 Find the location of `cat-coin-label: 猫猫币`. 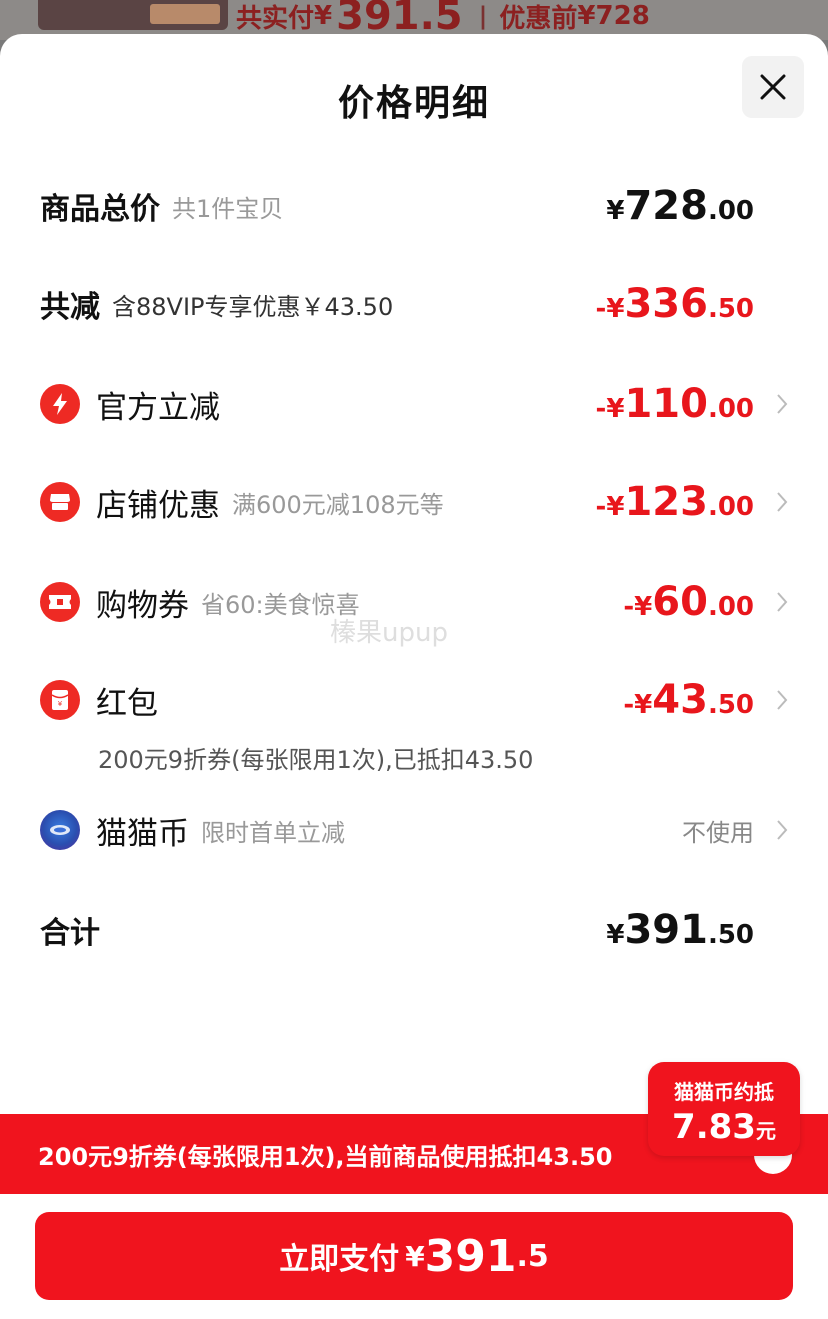

cat-coin-label: 猫猫币 is located at coordinates (142, 833).